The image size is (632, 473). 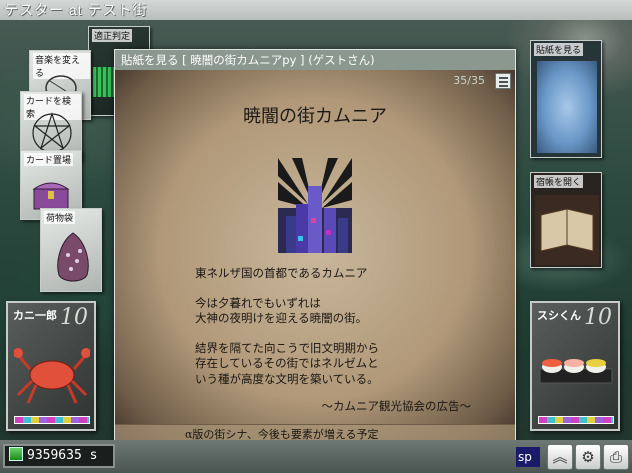 What do you see at coordinates (73, 257) in the screenshot?
I see `bag-icon` at bounding box center [73, 257].